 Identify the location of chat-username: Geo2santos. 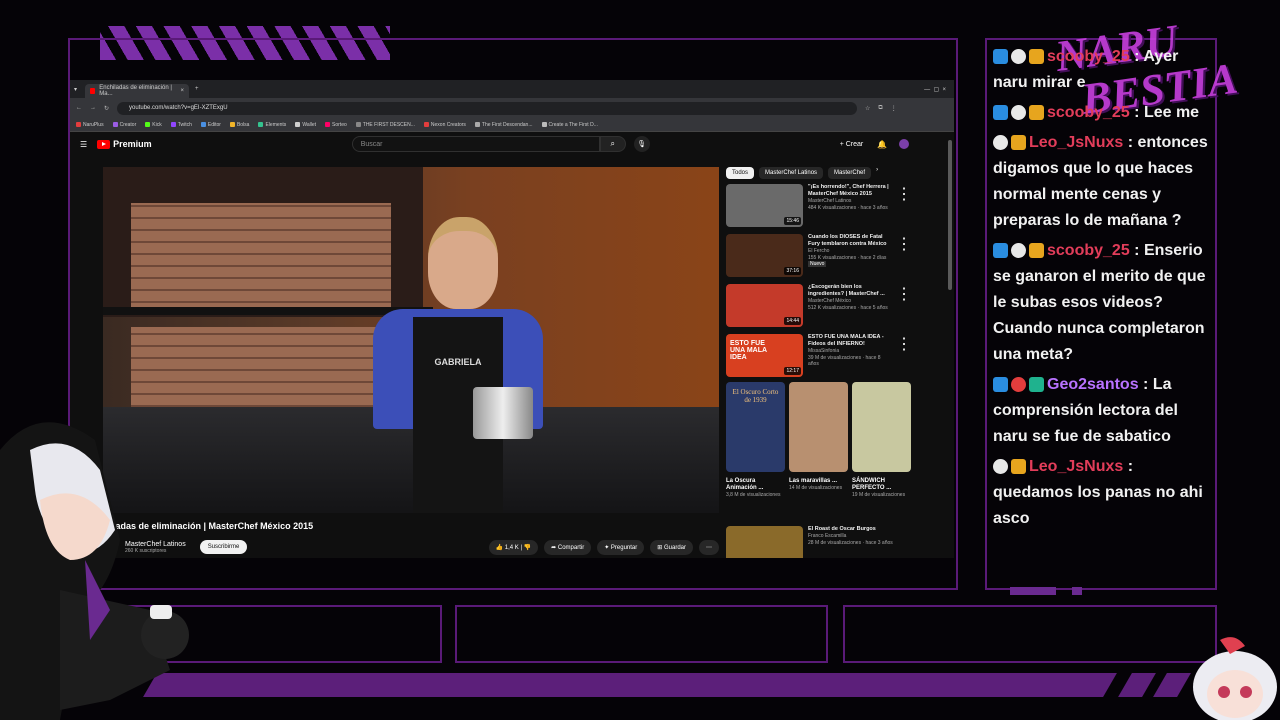
(1093, 384).